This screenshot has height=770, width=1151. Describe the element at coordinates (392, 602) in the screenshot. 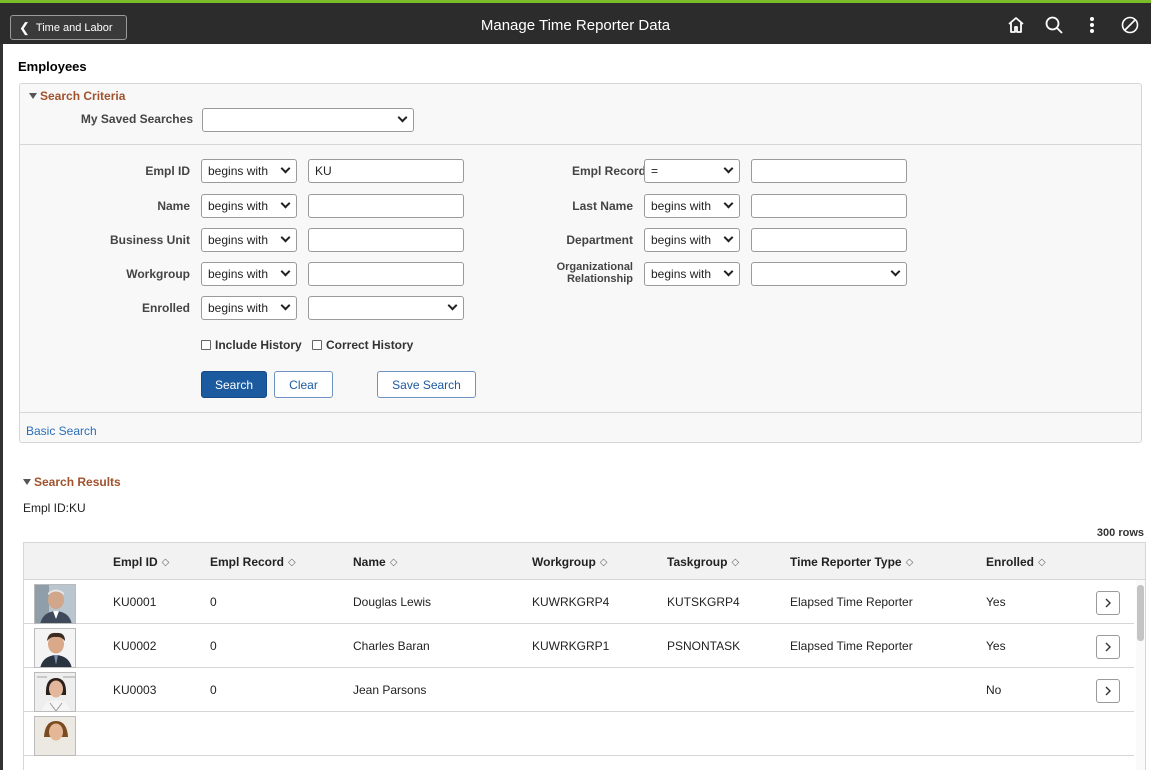

I see `cell-name: Douglas Lewis` at that location.